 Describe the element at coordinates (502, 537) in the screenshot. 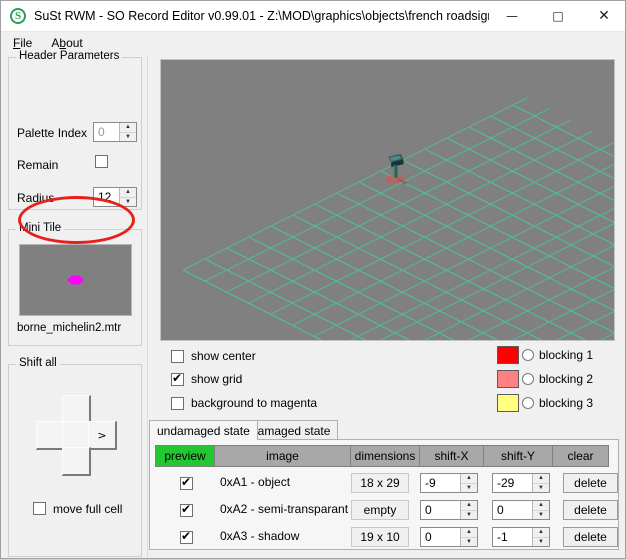

I see `row-shift-y-value: -1` at that location.